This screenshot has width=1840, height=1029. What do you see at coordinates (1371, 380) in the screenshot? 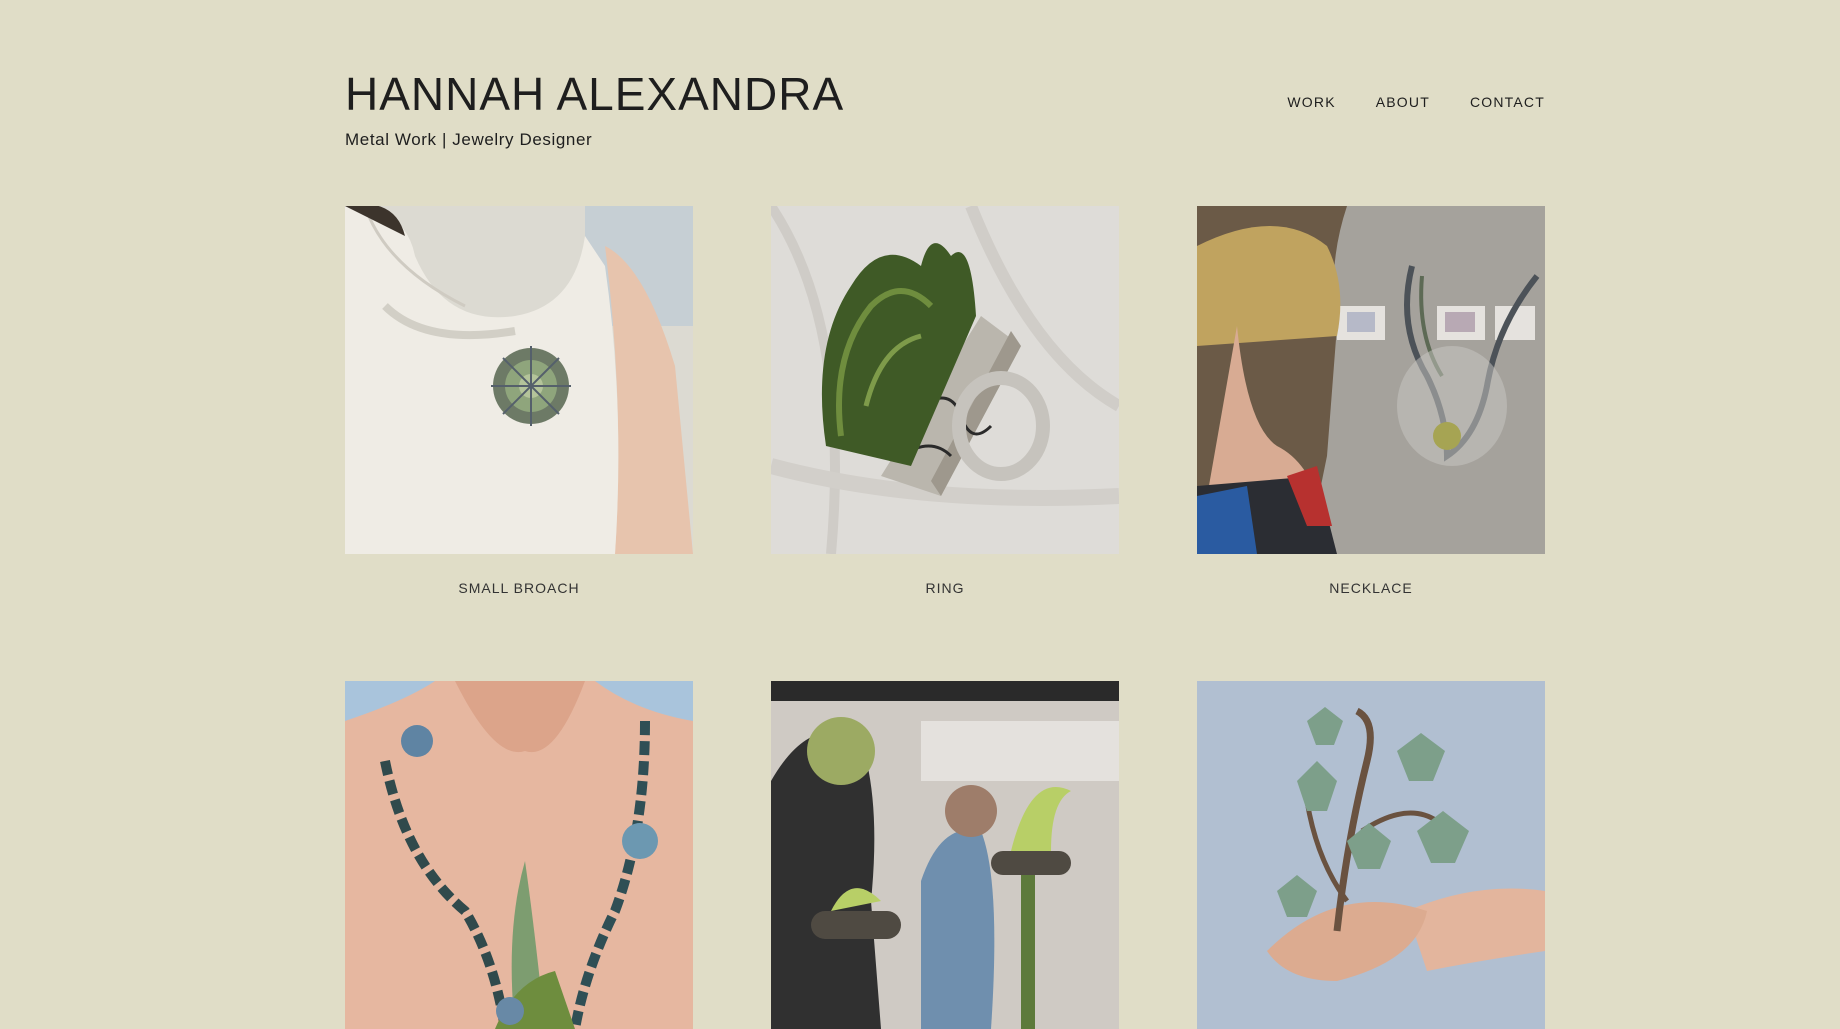
I see `work-image-necklace` at bounding box center [1371, 380].